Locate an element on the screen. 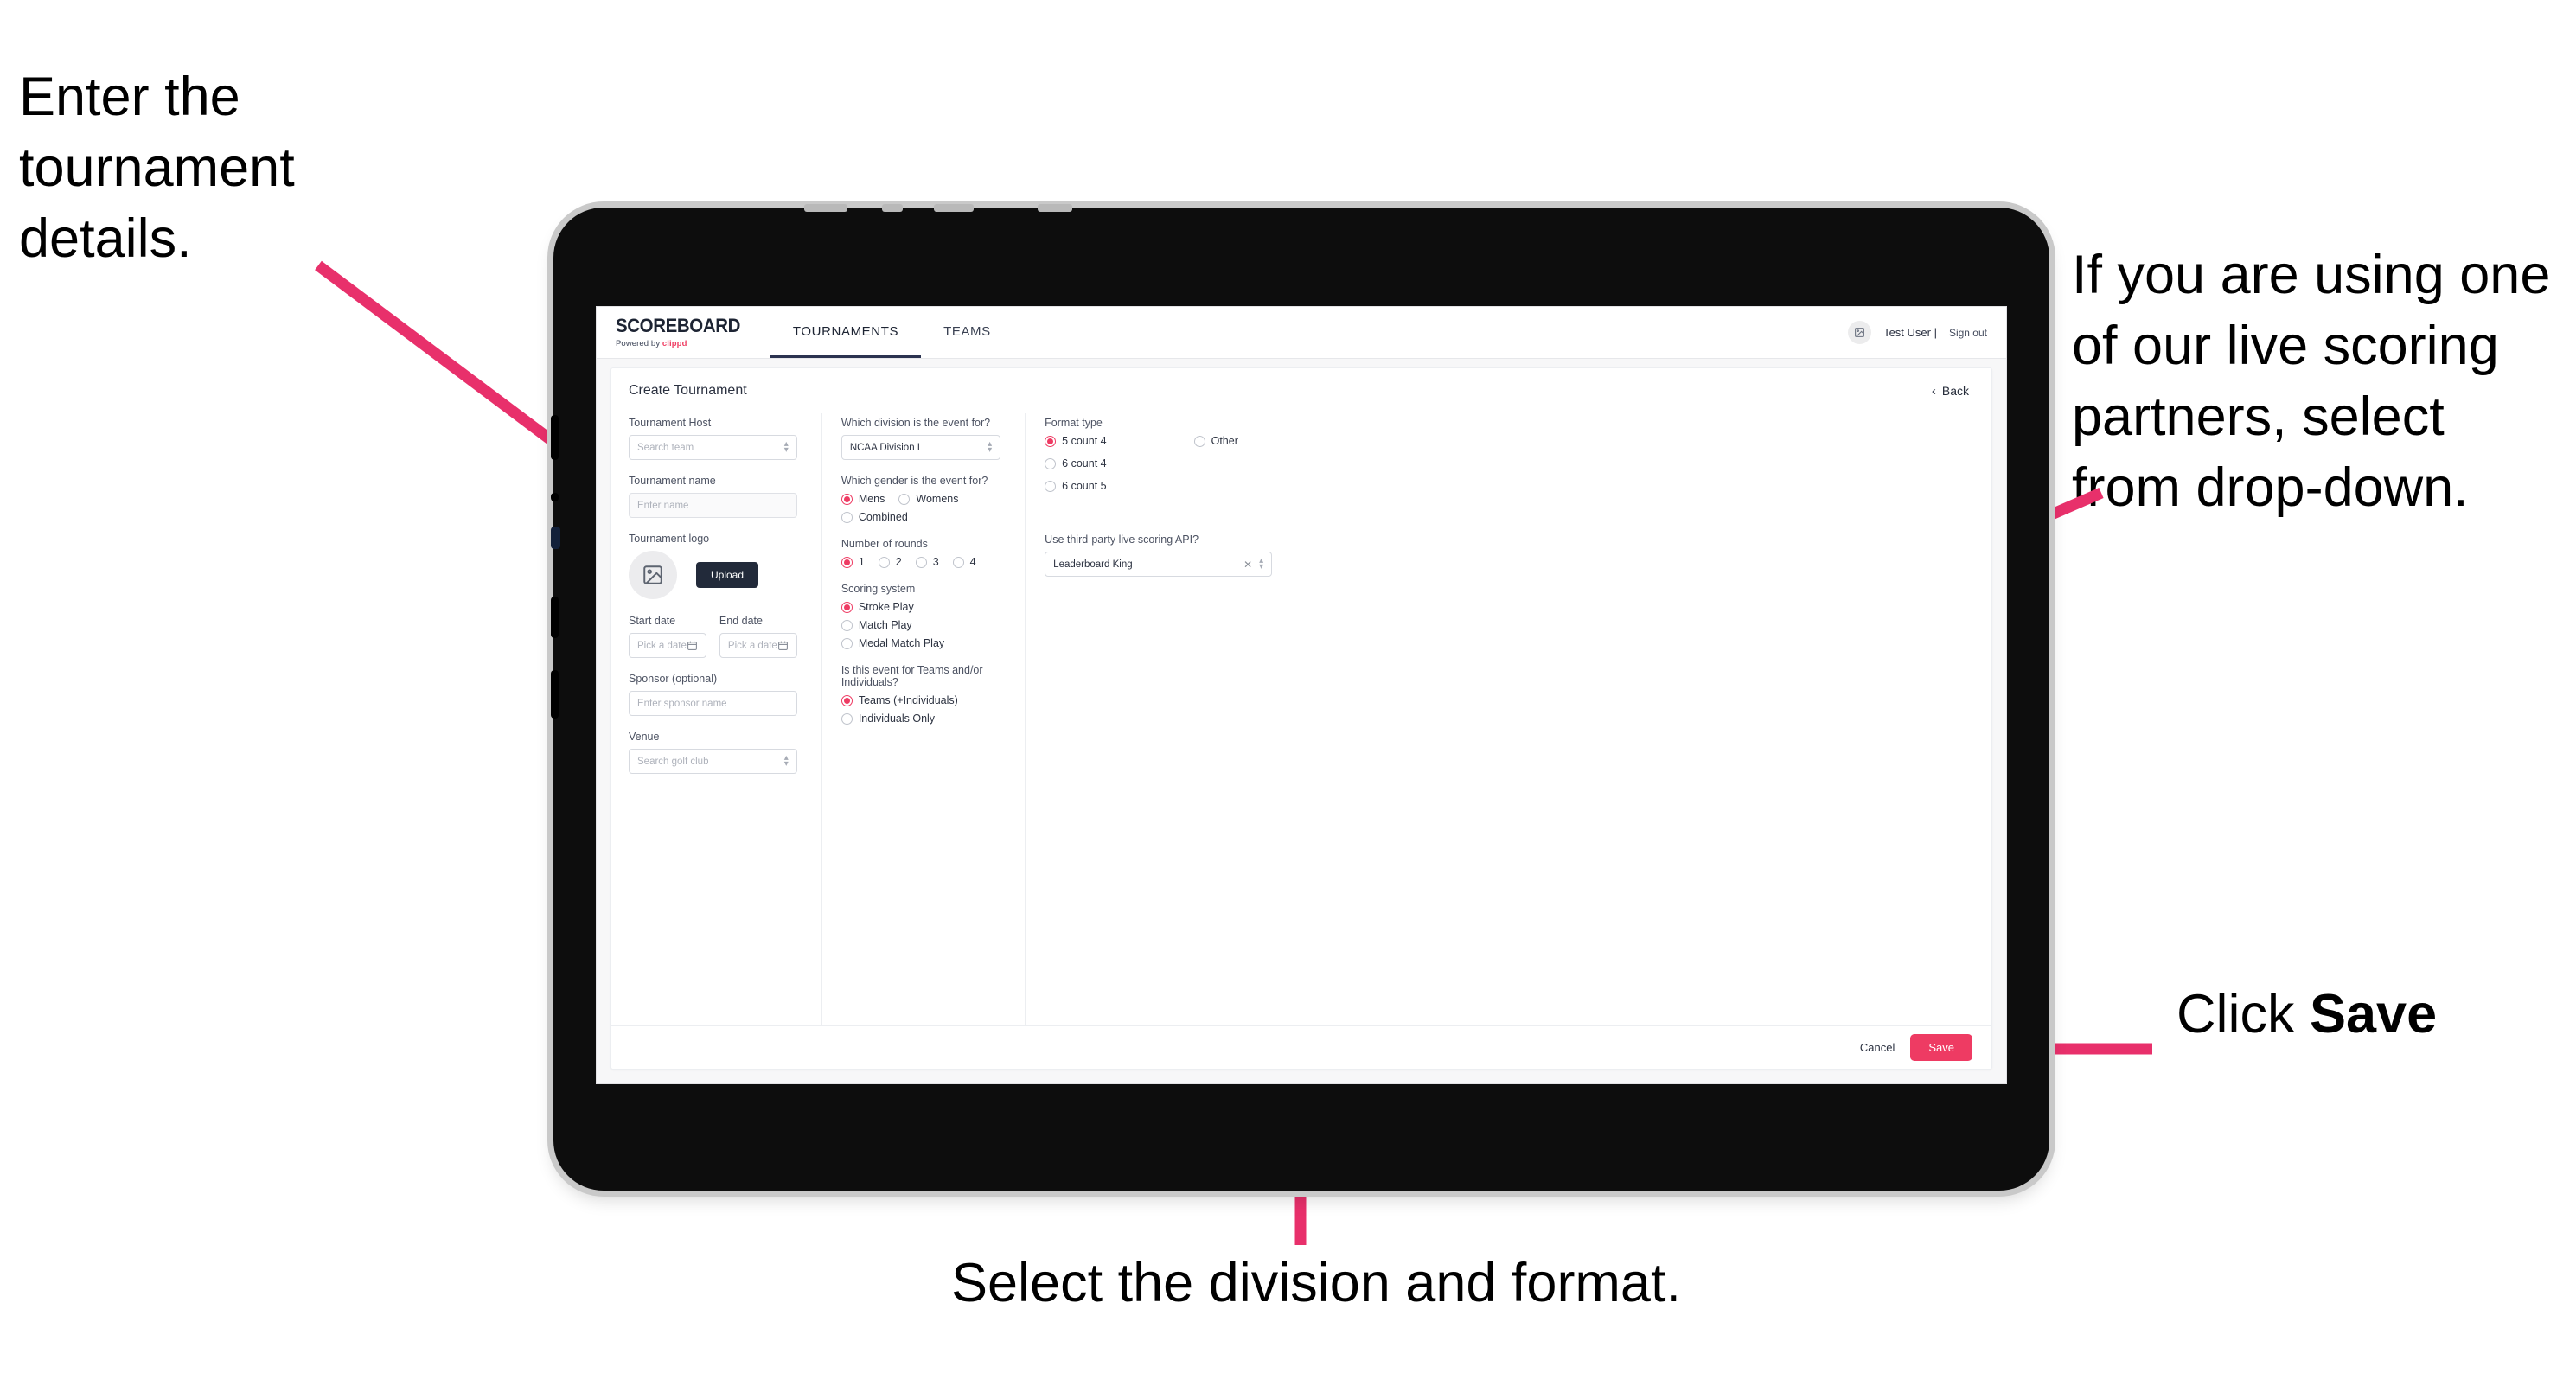 The height and width of the screenshot is (1386, 2576). teams-option-teams-label: Teams (+Individuals) is located at coordinates (908, 700).